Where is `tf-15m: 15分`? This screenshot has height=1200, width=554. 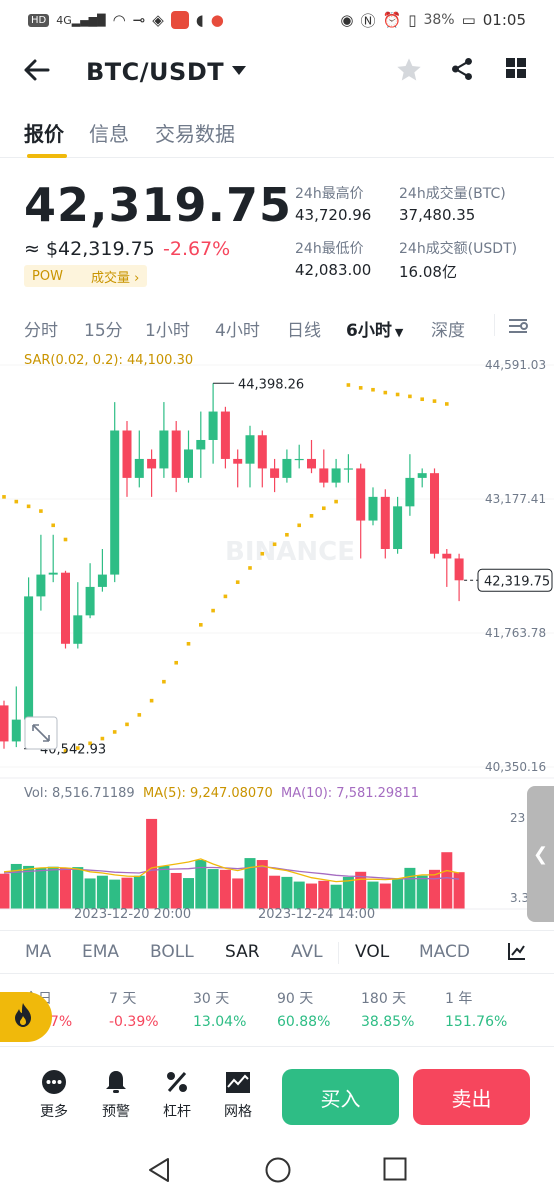
tf-15m: 15分 is located at coordinates (103, 328).